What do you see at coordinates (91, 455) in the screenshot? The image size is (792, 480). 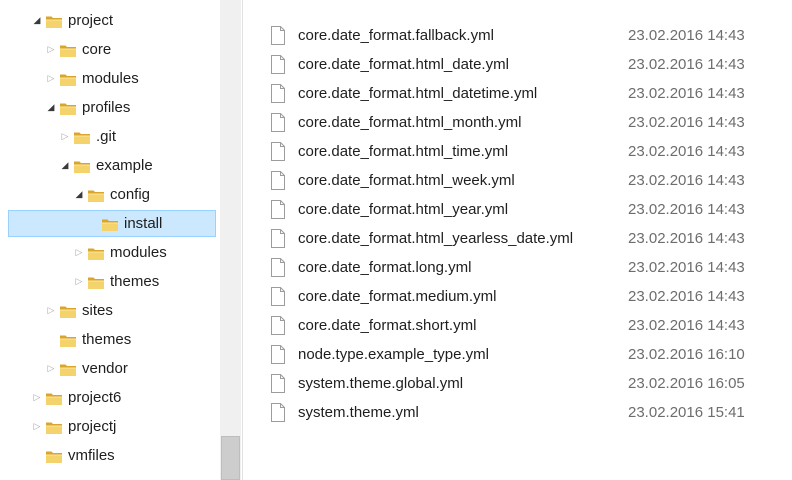 I see `tree-item-label: vmfiles` at bounding box center [91, 455].